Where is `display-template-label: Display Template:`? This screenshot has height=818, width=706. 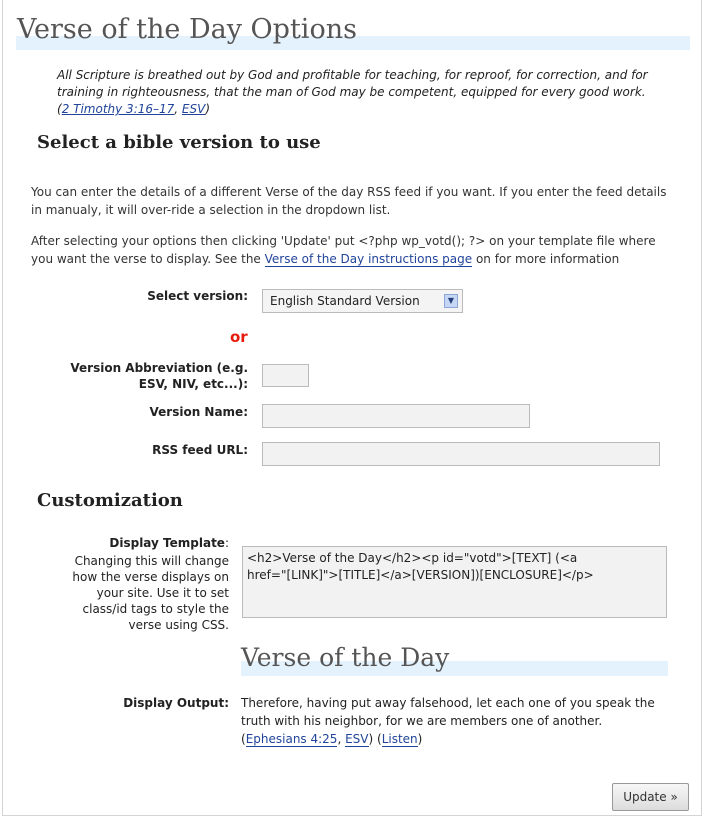 display-template-label: Display Template: is located at coordinates (169, 543).